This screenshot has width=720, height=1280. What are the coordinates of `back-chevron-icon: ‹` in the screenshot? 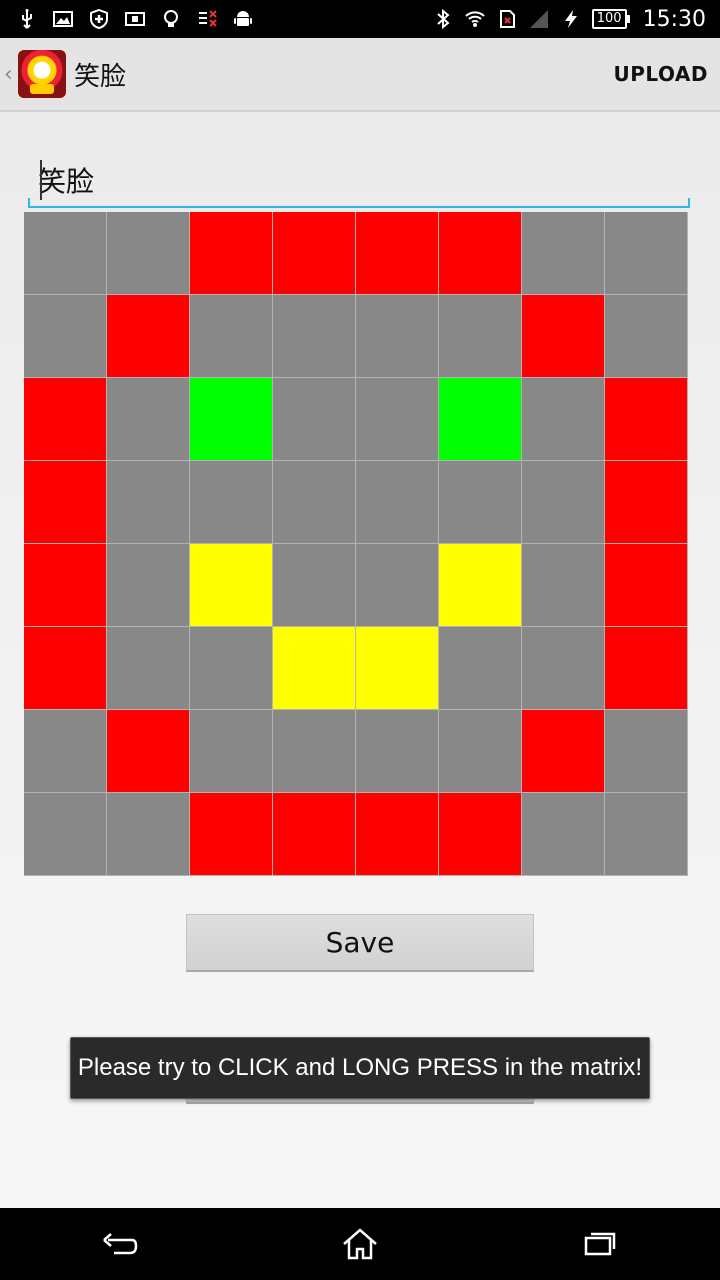 It's located at (10, 74).